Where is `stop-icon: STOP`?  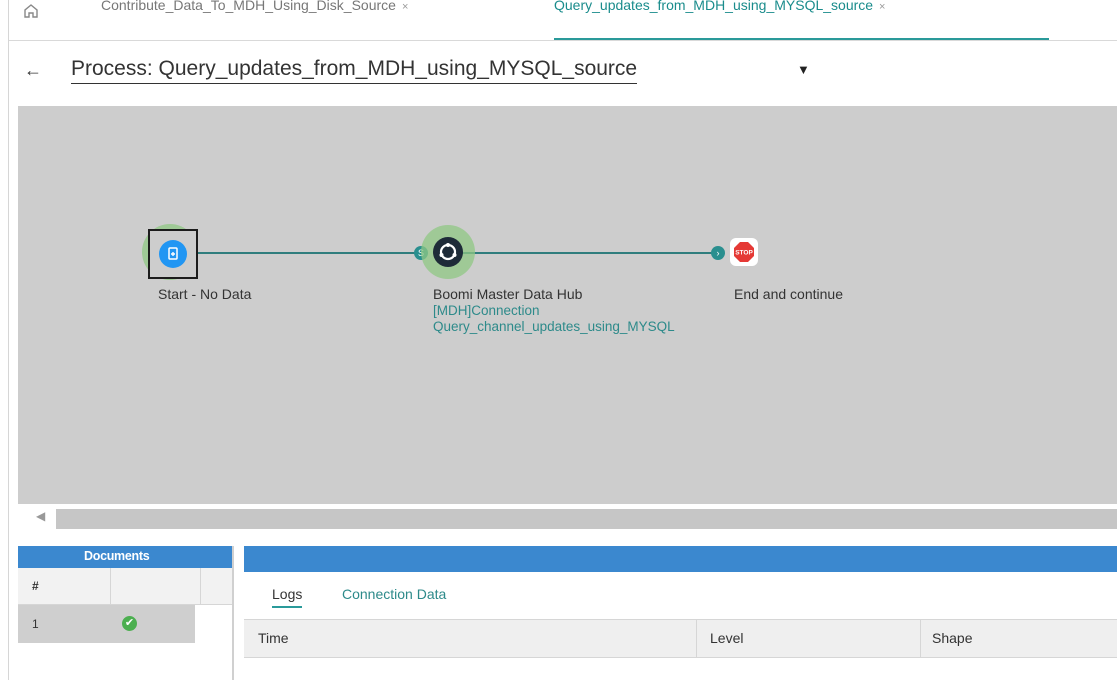 stop-icon: STOP is located at coordinates (744, 252).